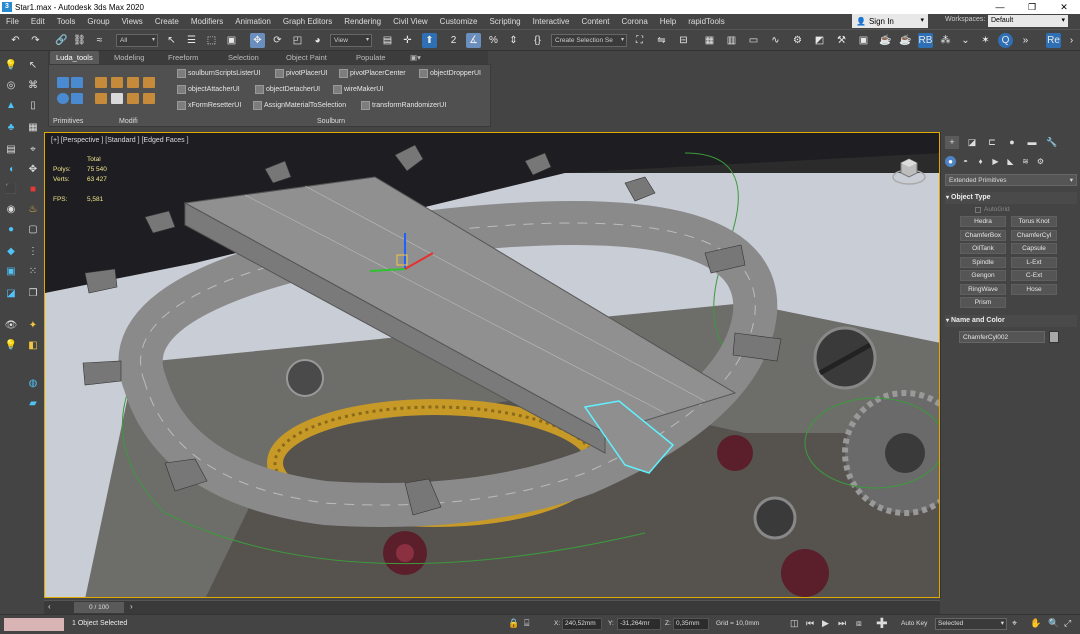 The height and width of the screenshot is (634, 1080). Describe the element at coordinates (473, 40) in the screenshot. I see `angle-snap-icon: ∡` at that location.